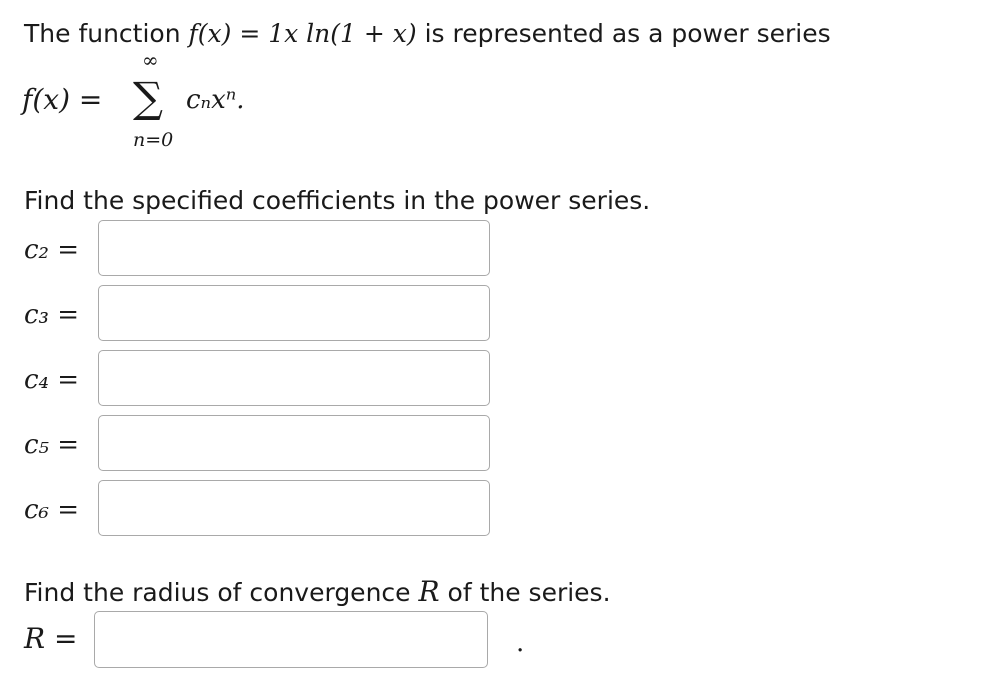 The height and width of the screenshot is (684, 1002). I want to click on radius-label: R =, so click(51, 638).